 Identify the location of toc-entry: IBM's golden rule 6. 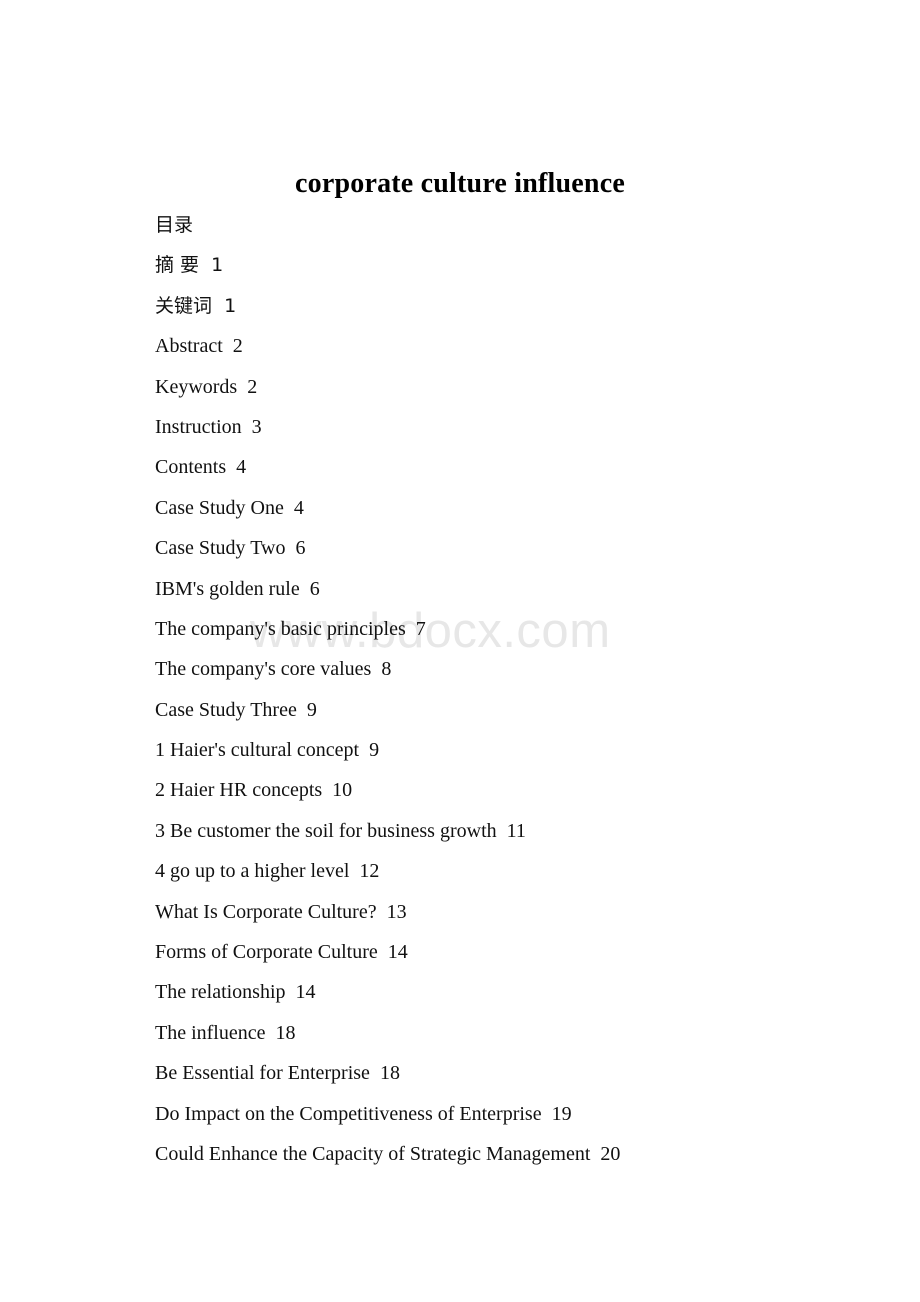
(505, 589).